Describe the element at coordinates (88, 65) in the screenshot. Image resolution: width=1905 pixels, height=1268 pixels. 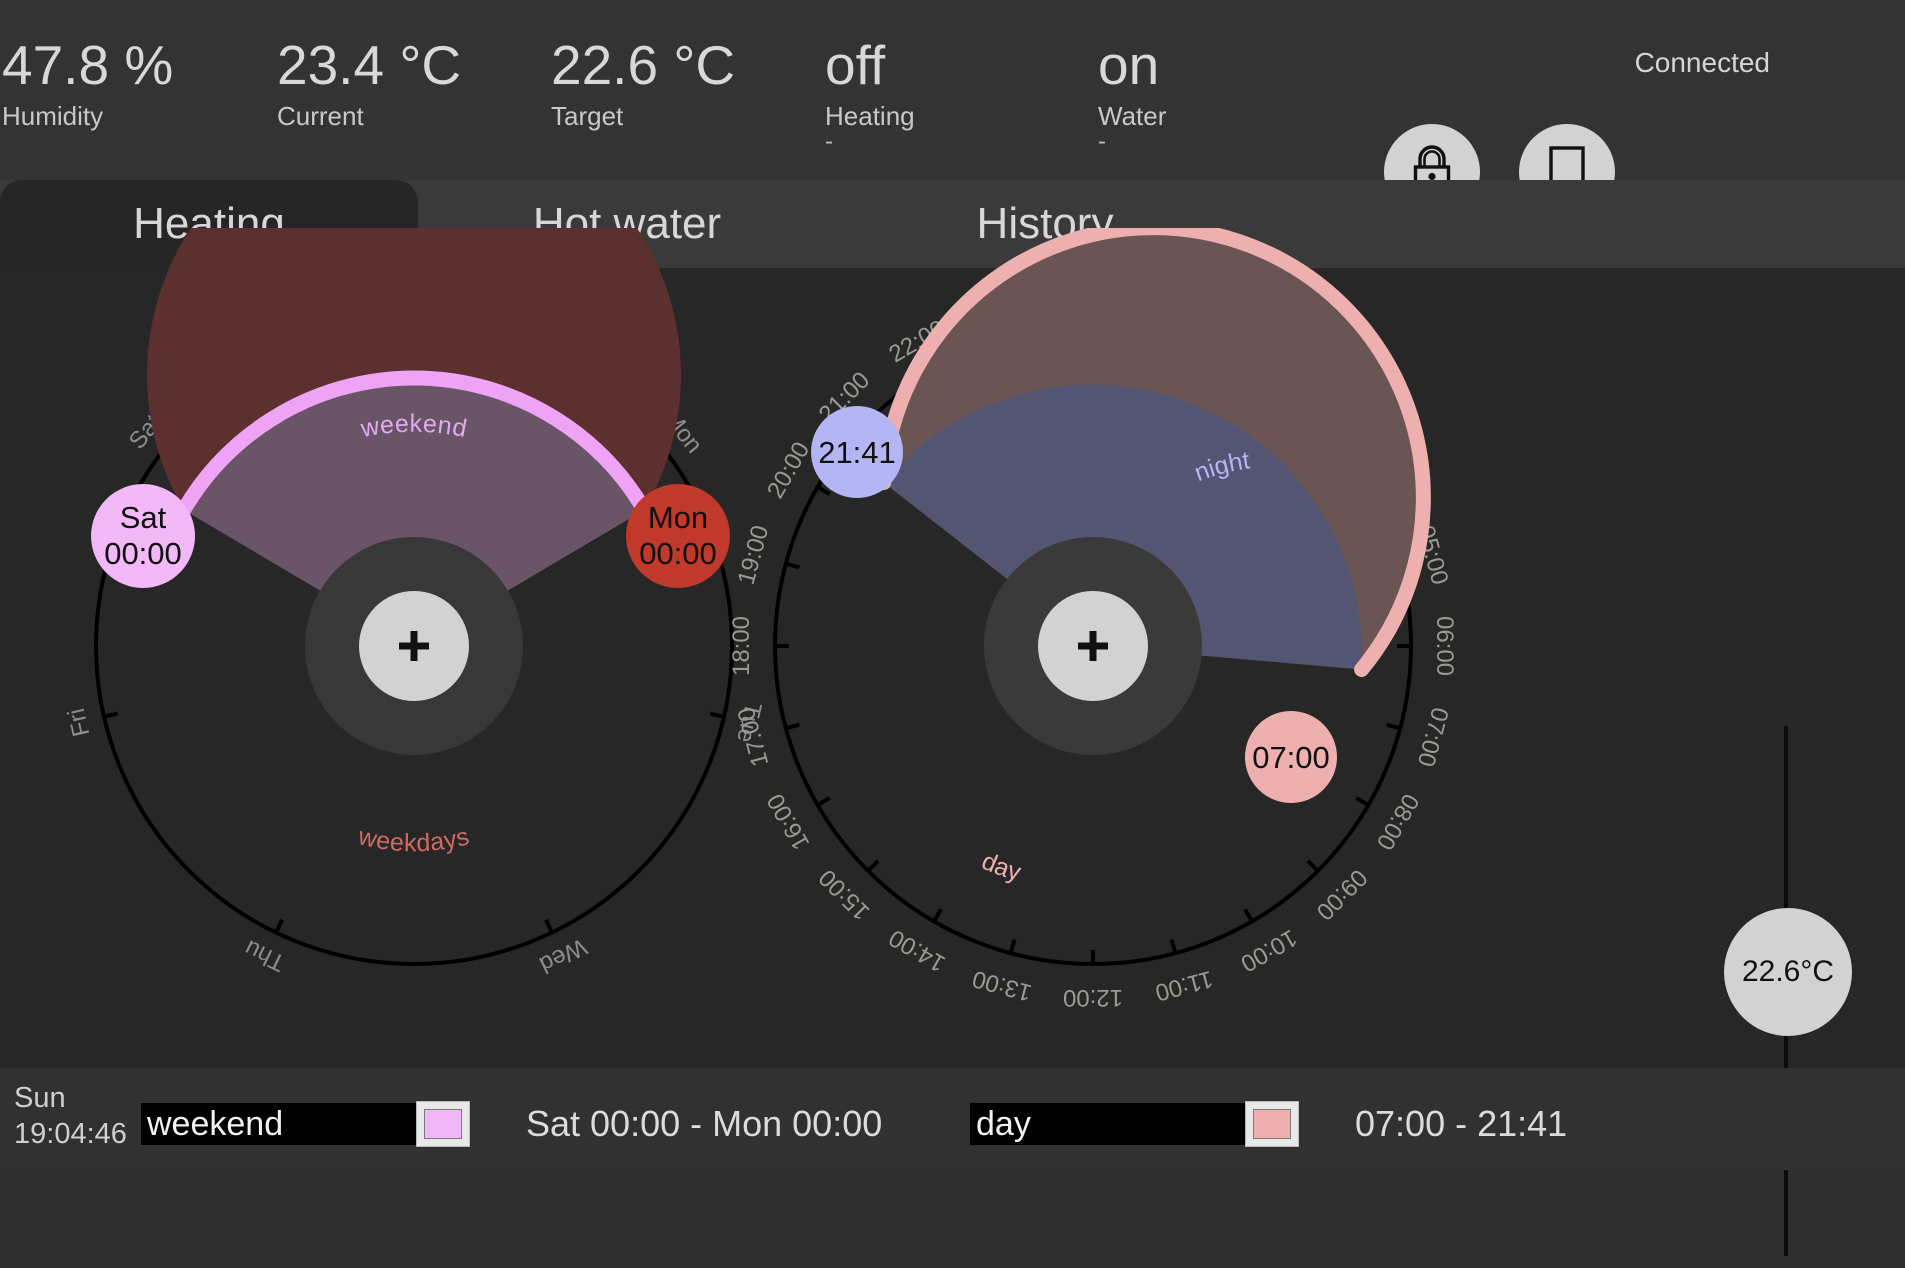
I see `stat-humidity-value: 47.8 %` at that location.